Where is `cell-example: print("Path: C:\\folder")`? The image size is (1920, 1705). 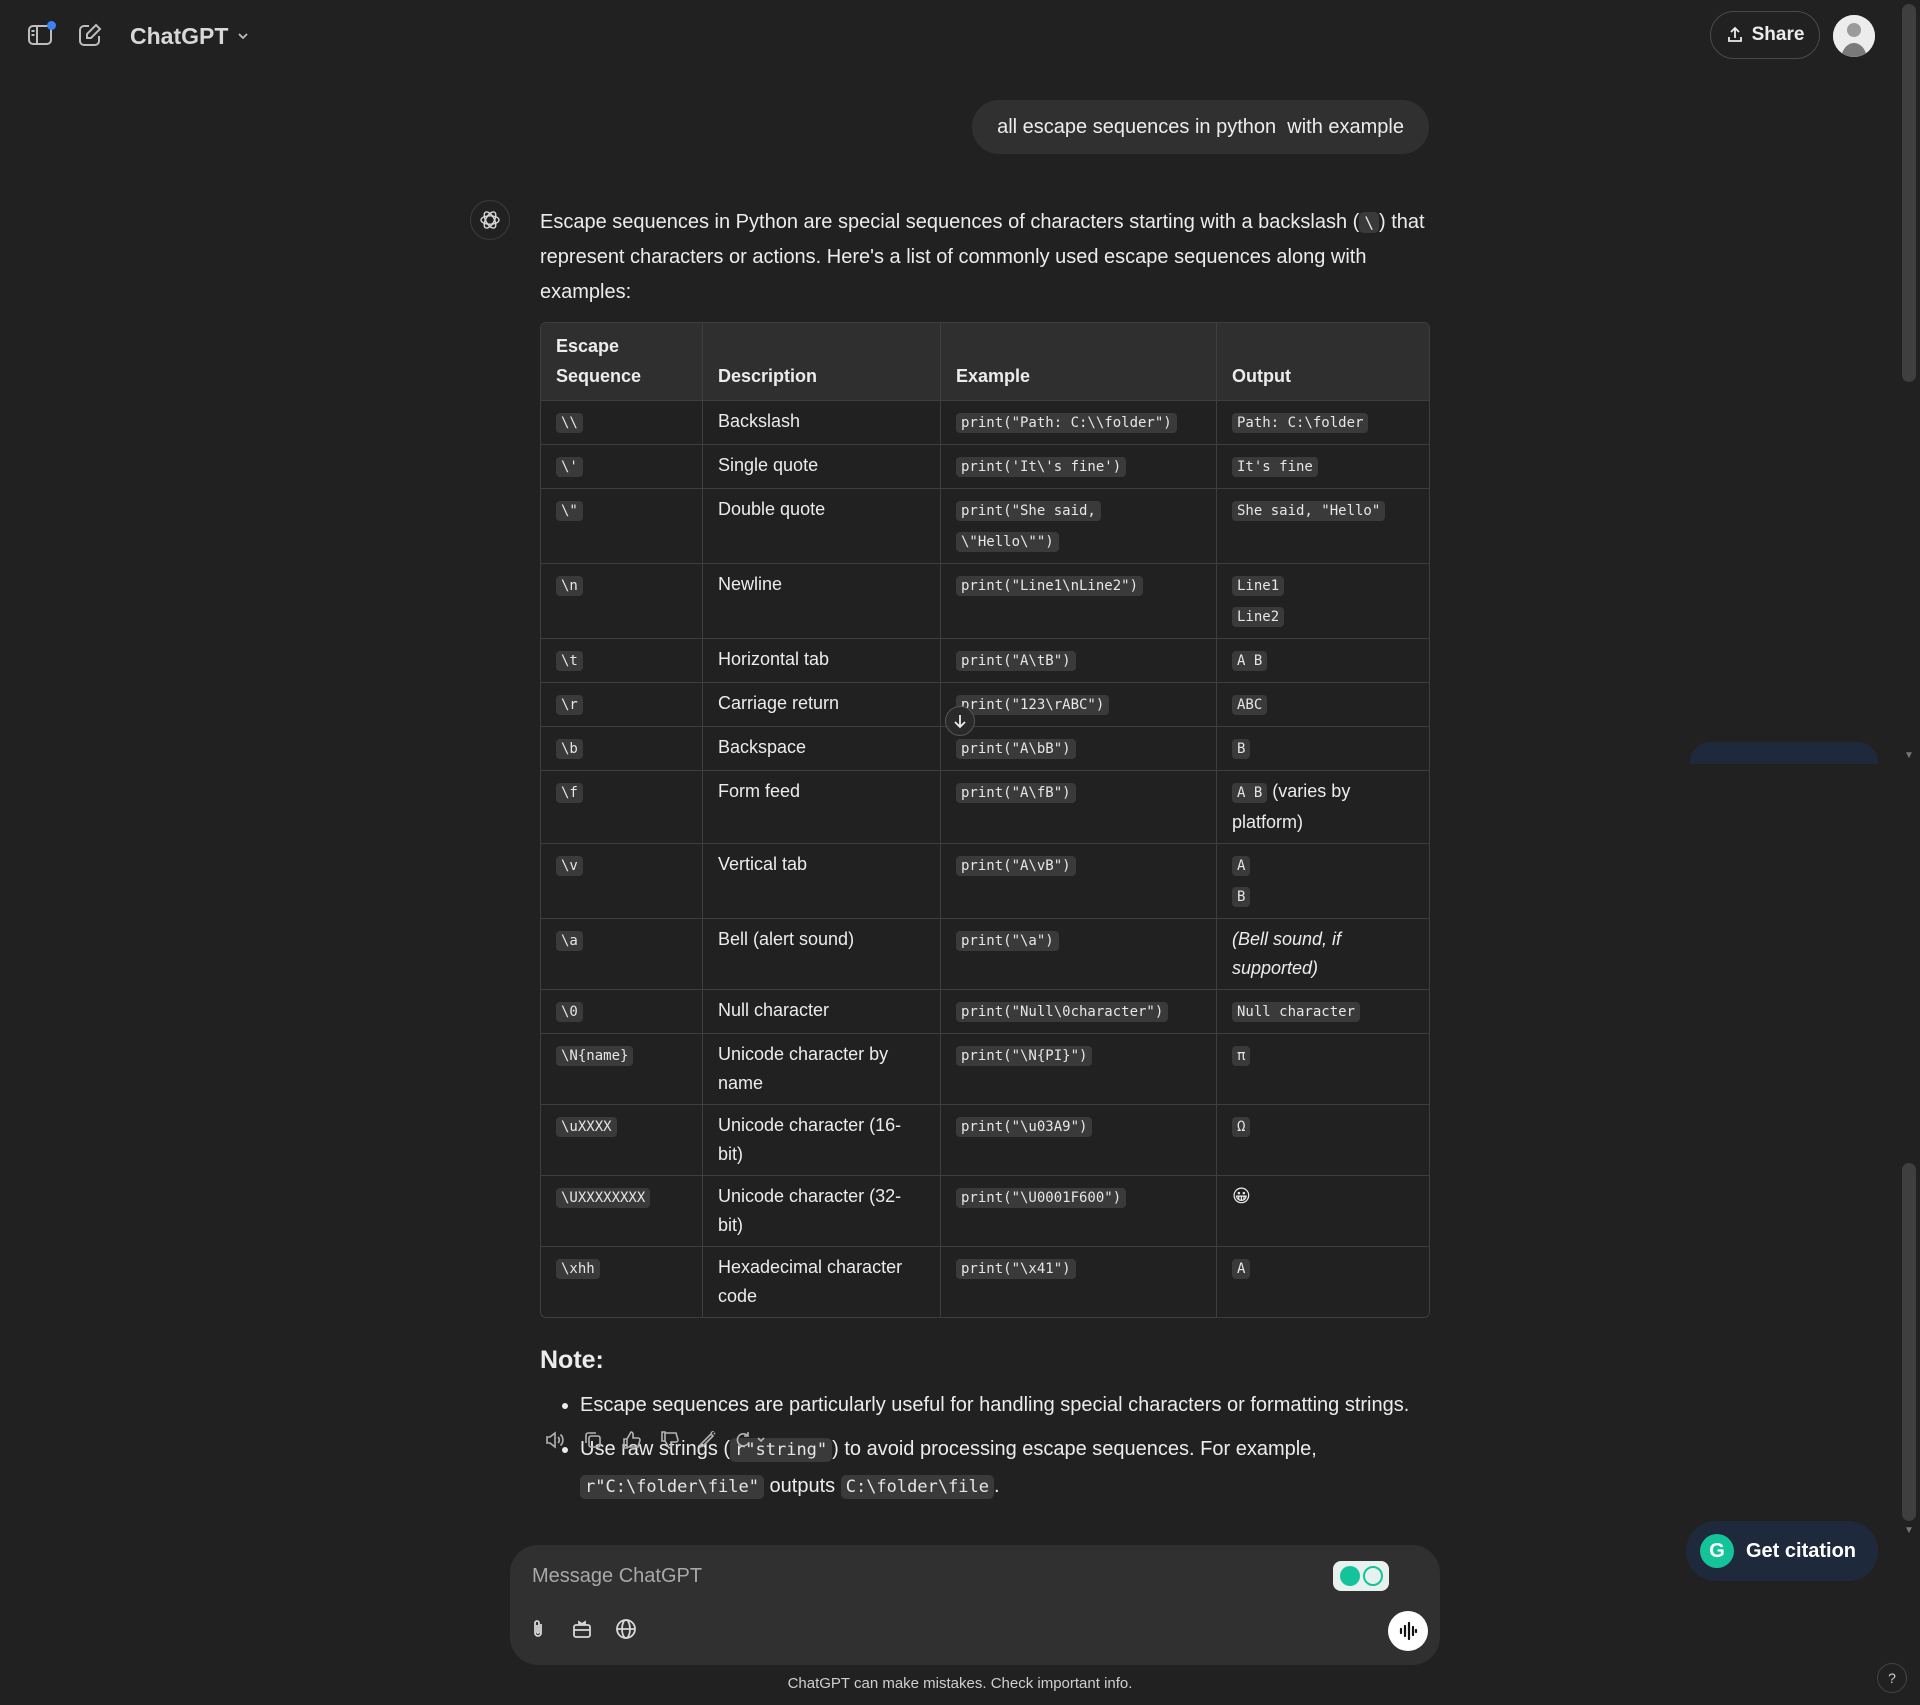
cell-example: print("Path: C:\\folder") is located at coordinates (1079, 423).